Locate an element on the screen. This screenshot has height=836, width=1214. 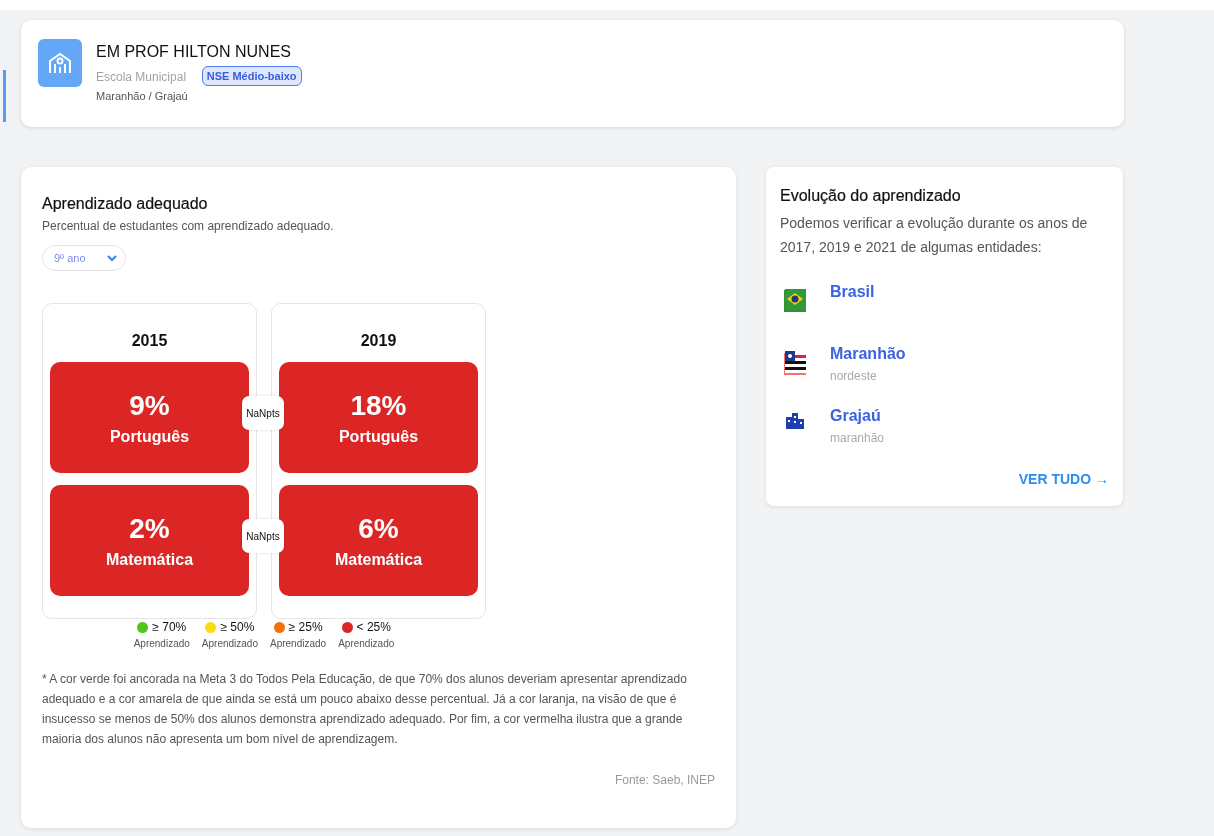
legend-label: < 25% is located at coordinates (373, 627).